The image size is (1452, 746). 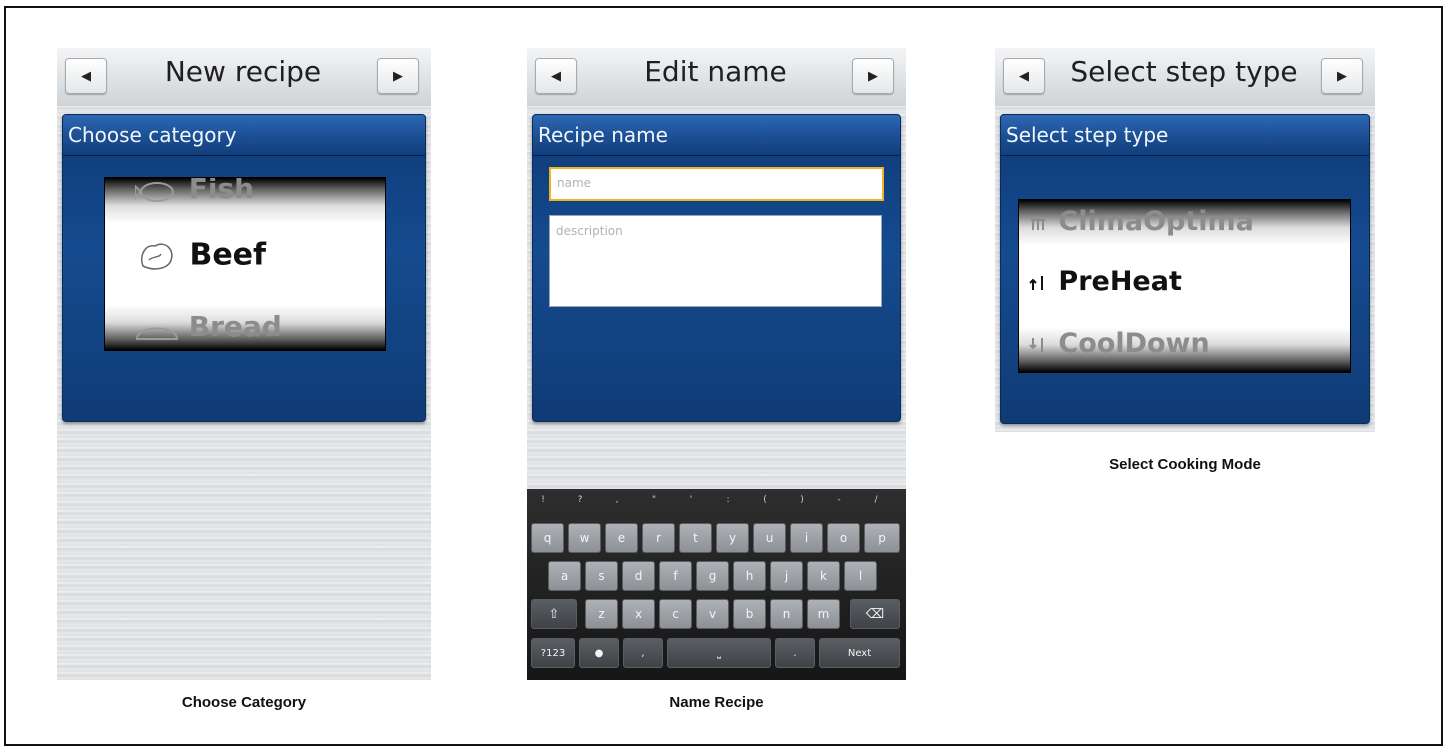 I want to click on symbol-hint: ?, so click(x=580, y=500).